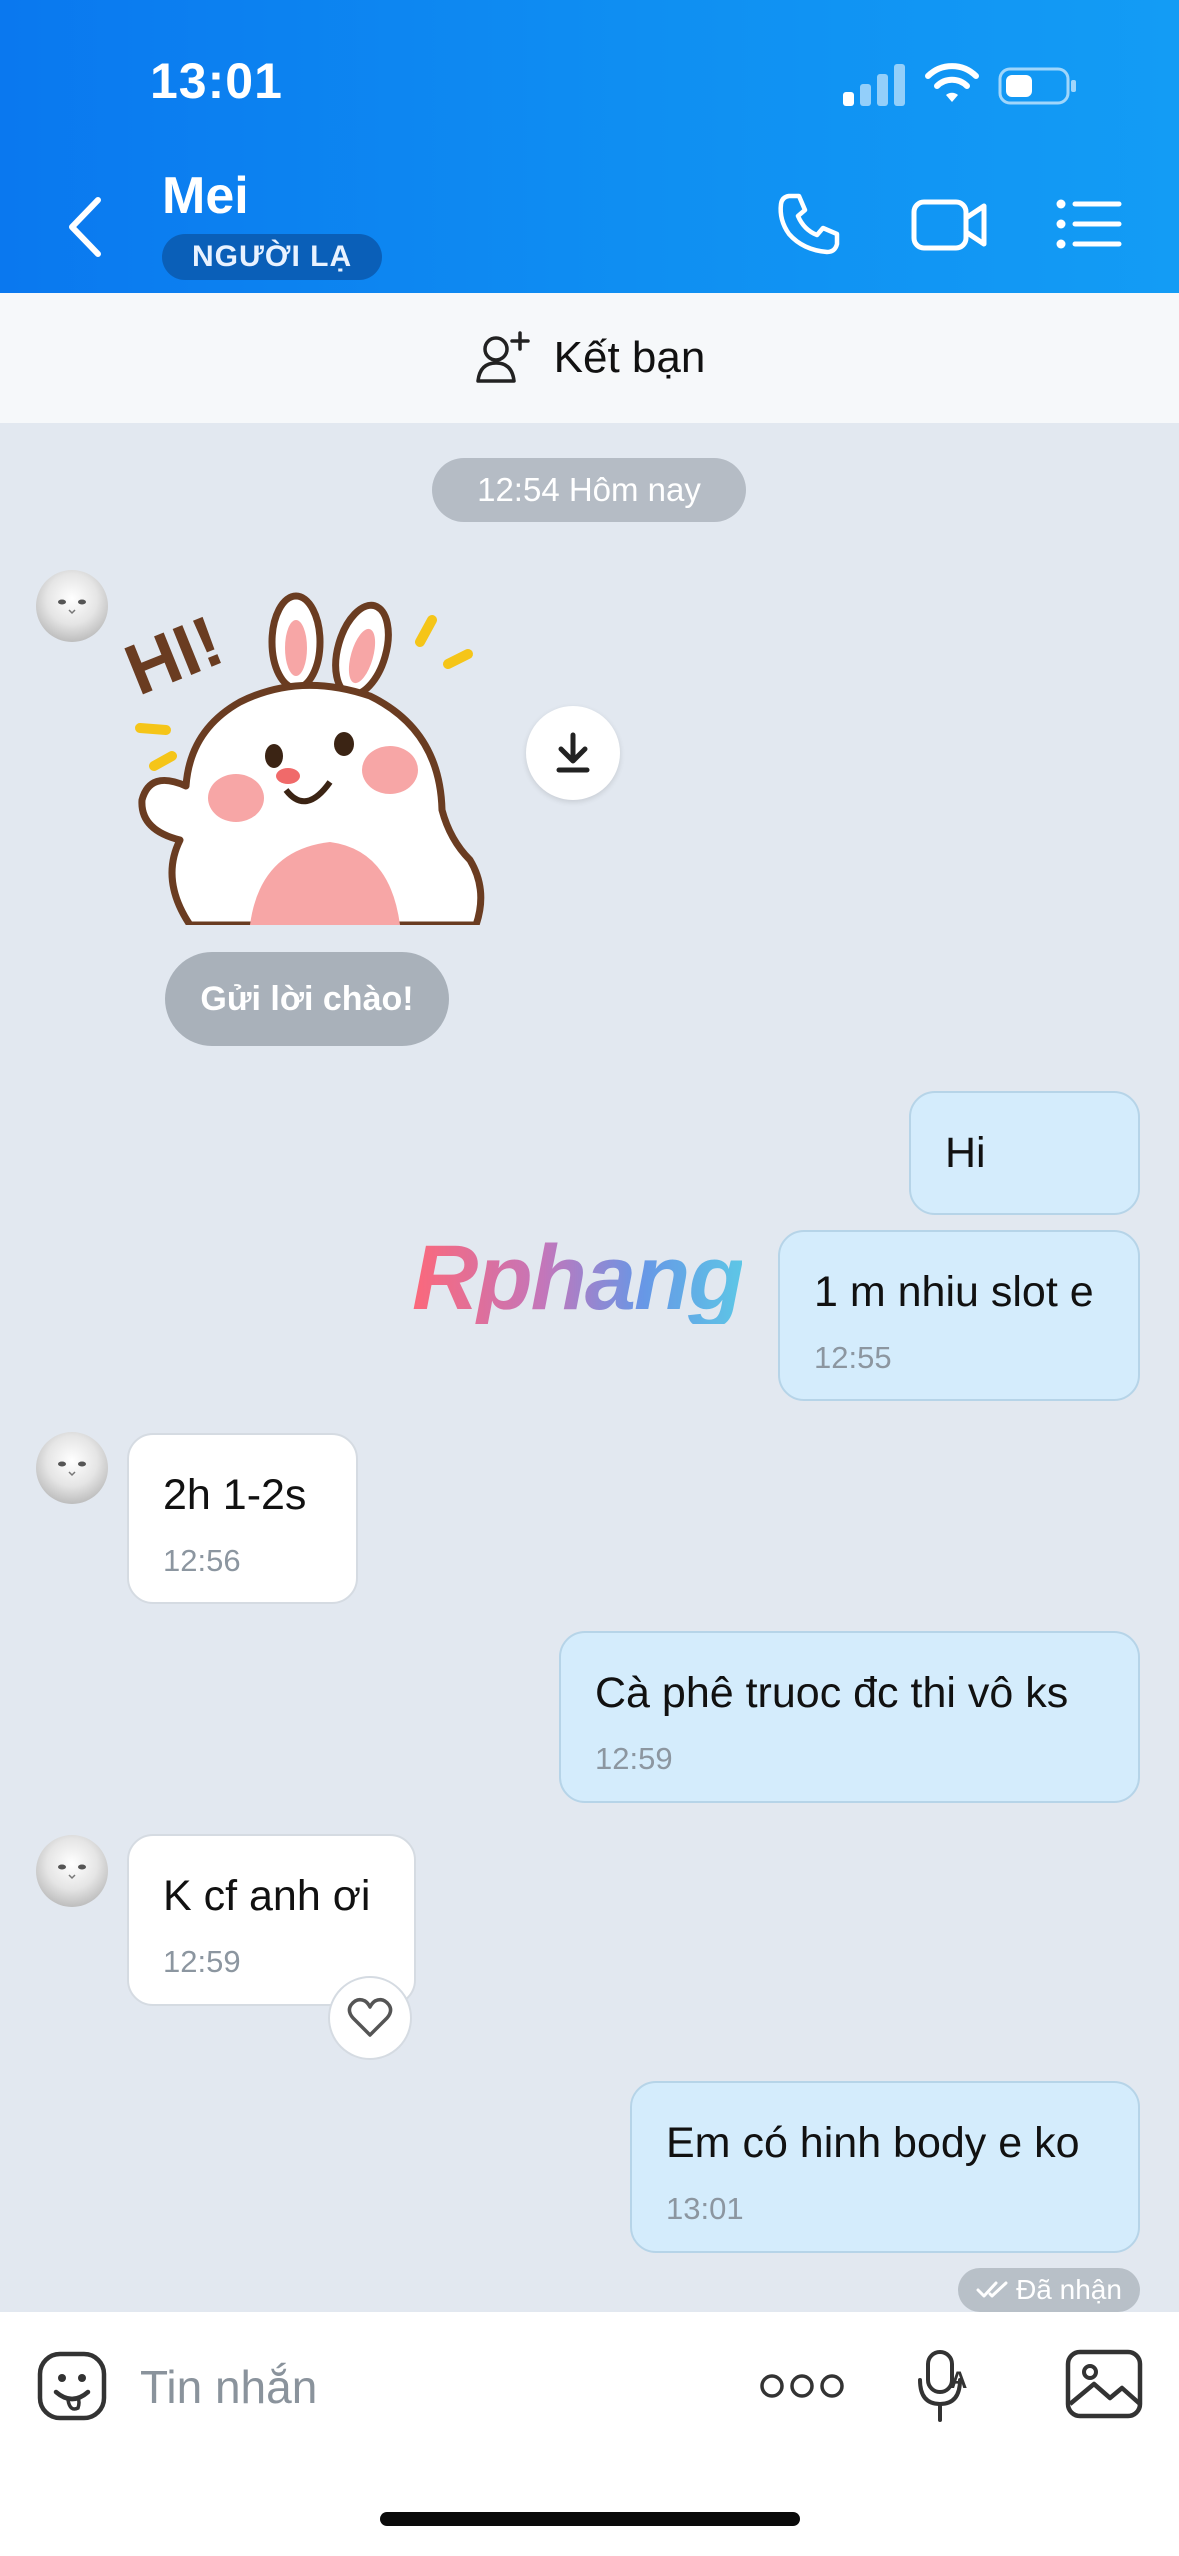 The height and width of the screenshot is (2556, 1179). What do you see at coordinates (177, 656) in the screenshot?
I see `sticker-text: HI!` at bounding box center [177, 656].